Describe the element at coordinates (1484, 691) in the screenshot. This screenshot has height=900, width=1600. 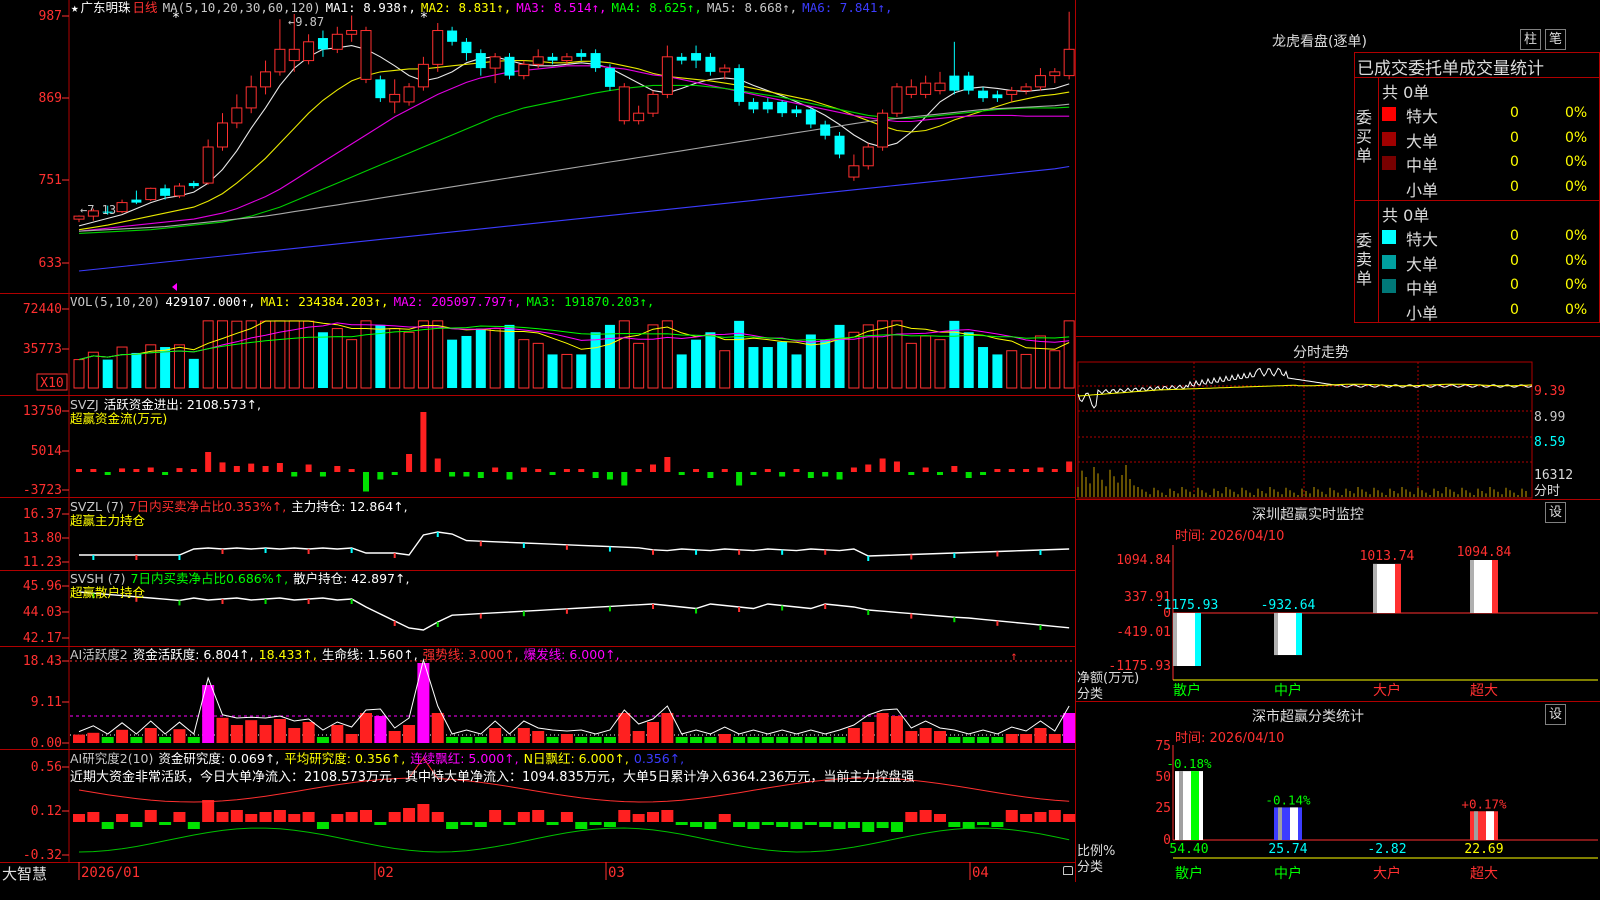
I see `monitor-category-label: 超大` at that location.